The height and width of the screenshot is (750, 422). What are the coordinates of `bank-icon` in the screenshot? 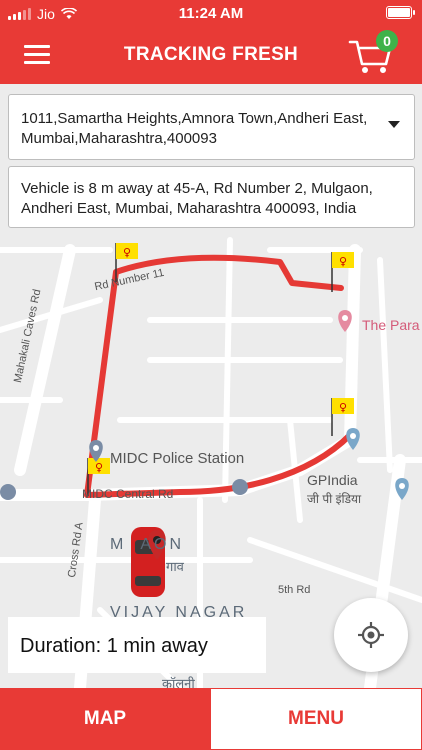 It's located at (8, 492).